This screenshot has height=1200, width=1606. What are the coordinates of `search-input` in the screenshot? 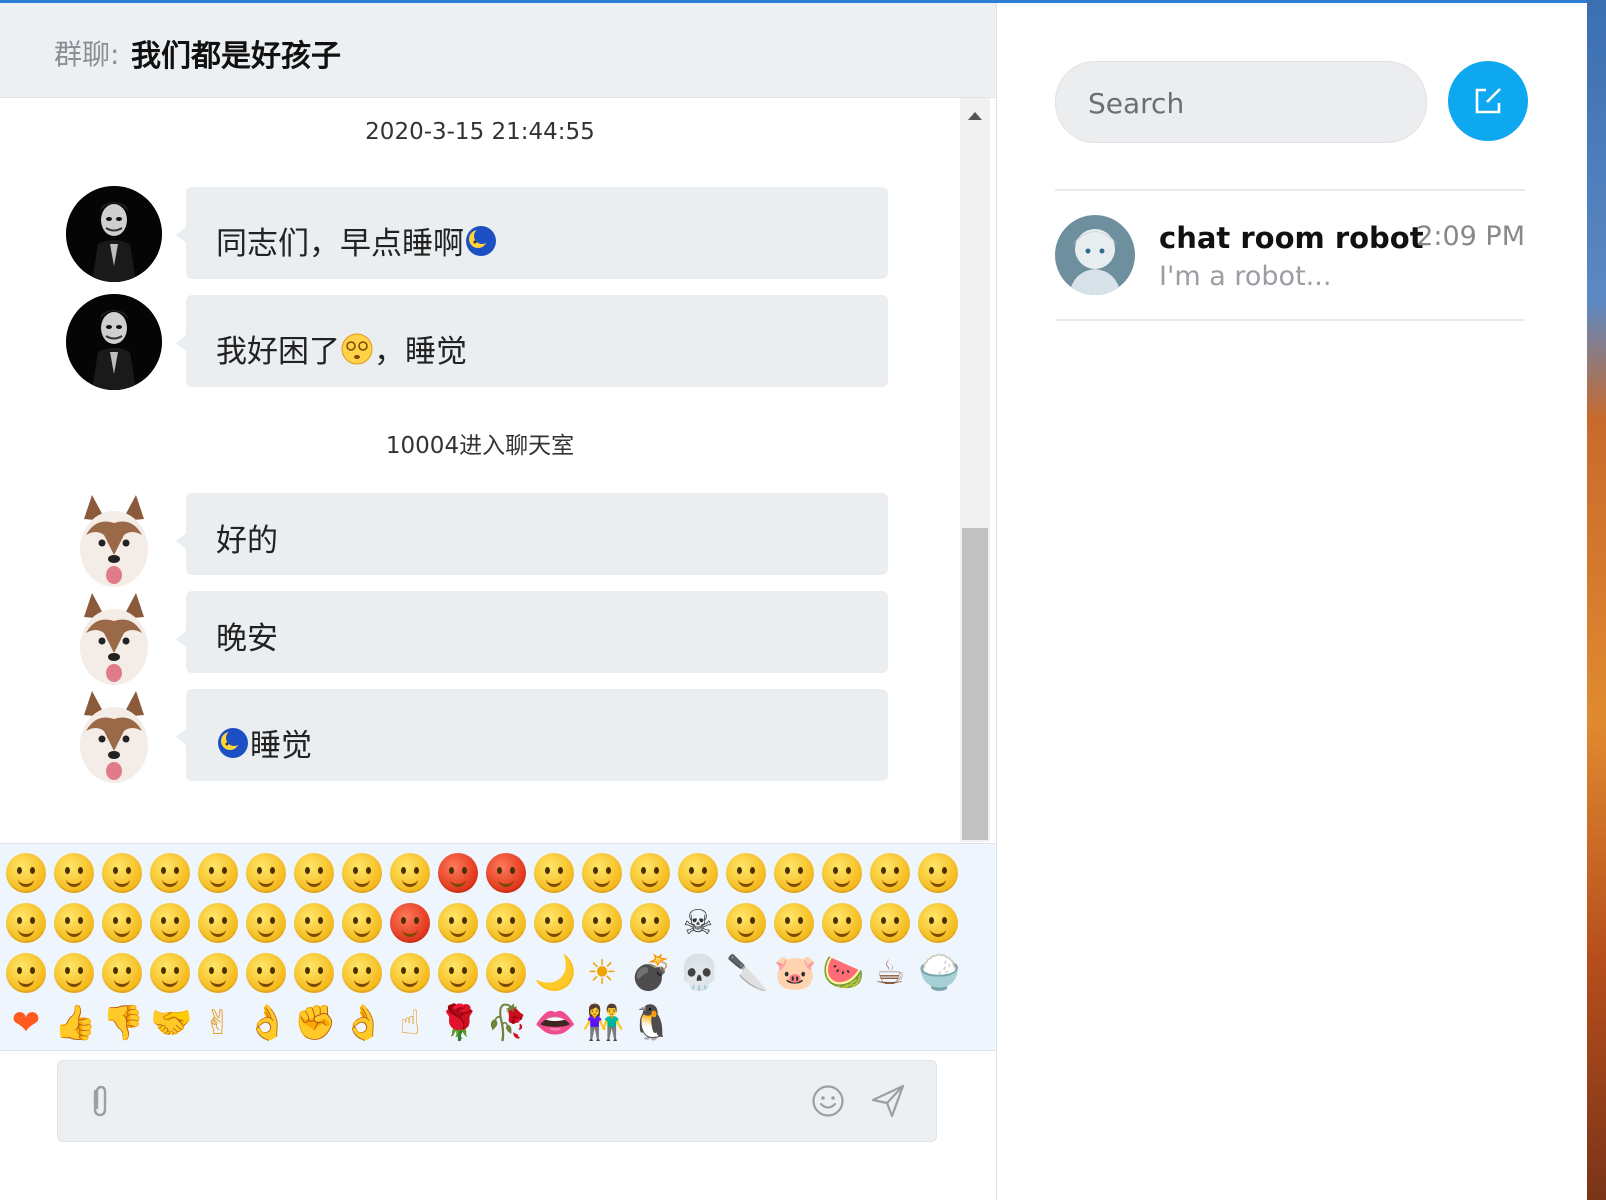 It's located at (1243, 103).